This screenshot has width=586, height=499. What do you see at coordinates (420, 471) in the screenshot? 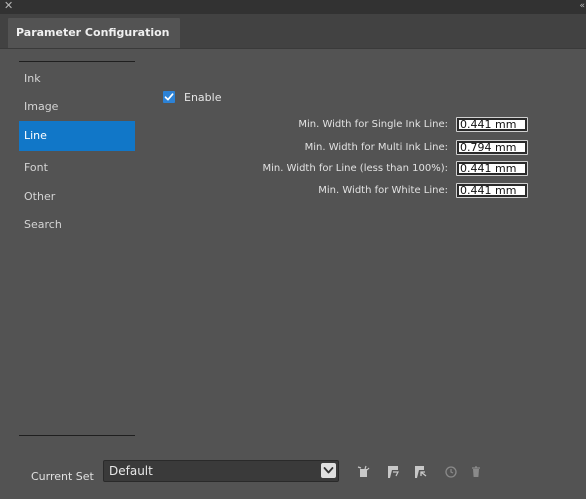
I see `save-as-set-icon` at bounding box center [420, 471].